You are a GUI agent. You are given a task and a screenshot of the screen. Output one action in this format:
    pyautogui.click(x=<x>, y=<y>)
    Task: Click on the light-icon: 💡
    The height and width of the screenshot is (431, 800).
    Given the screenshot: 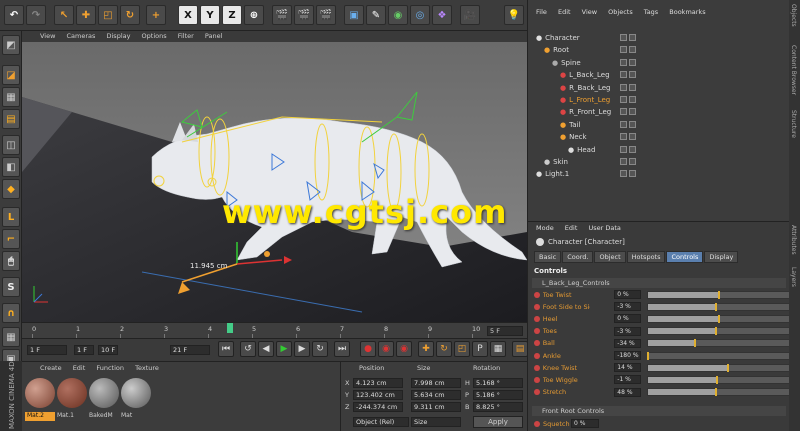 What is the action you would take?
    pyautogui.click(x=514, y=15)
    